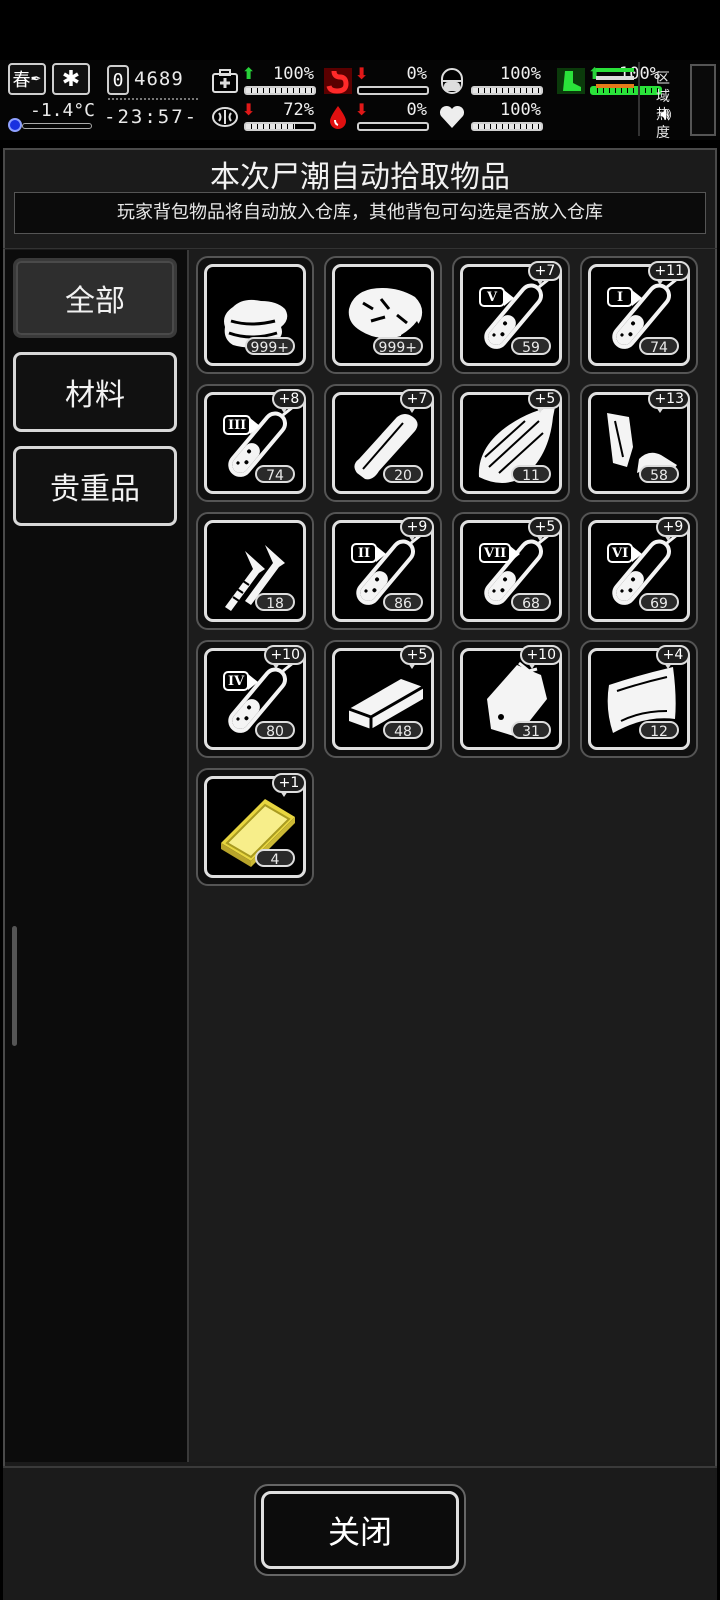 The image size is (720, 1600). I want to click on tab-label: 材料, so click(95, 395).